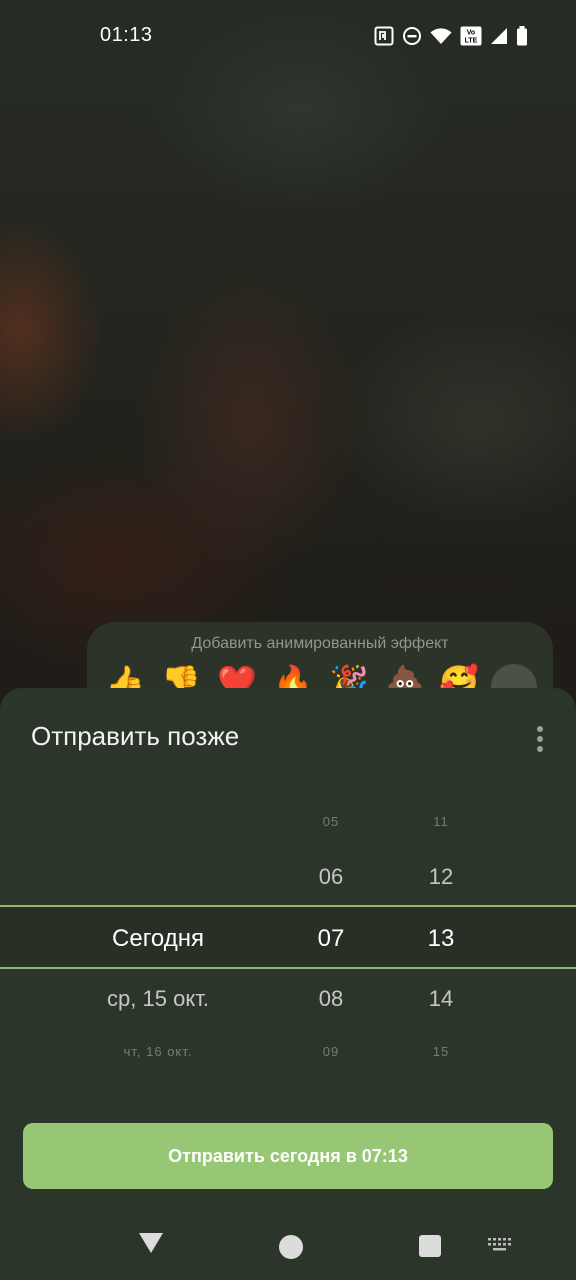  What do you see at coordinates (331, 939) in the screenshot?
I see `hour-option-selected: 07` at bounding box center [331, 939].